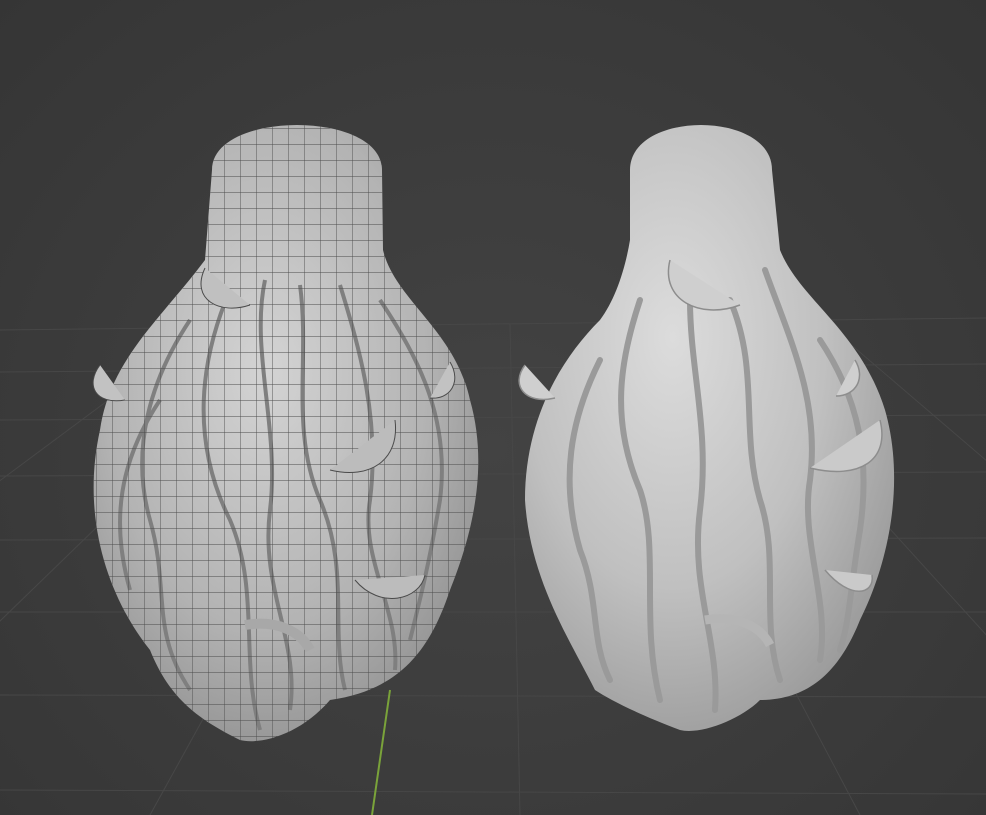 The width and height of the screenshot is (986, 815). What do you see at coordinates (381, 752) in the screenshot?
I see `y-axis-line` at bounding box center [381, 752].